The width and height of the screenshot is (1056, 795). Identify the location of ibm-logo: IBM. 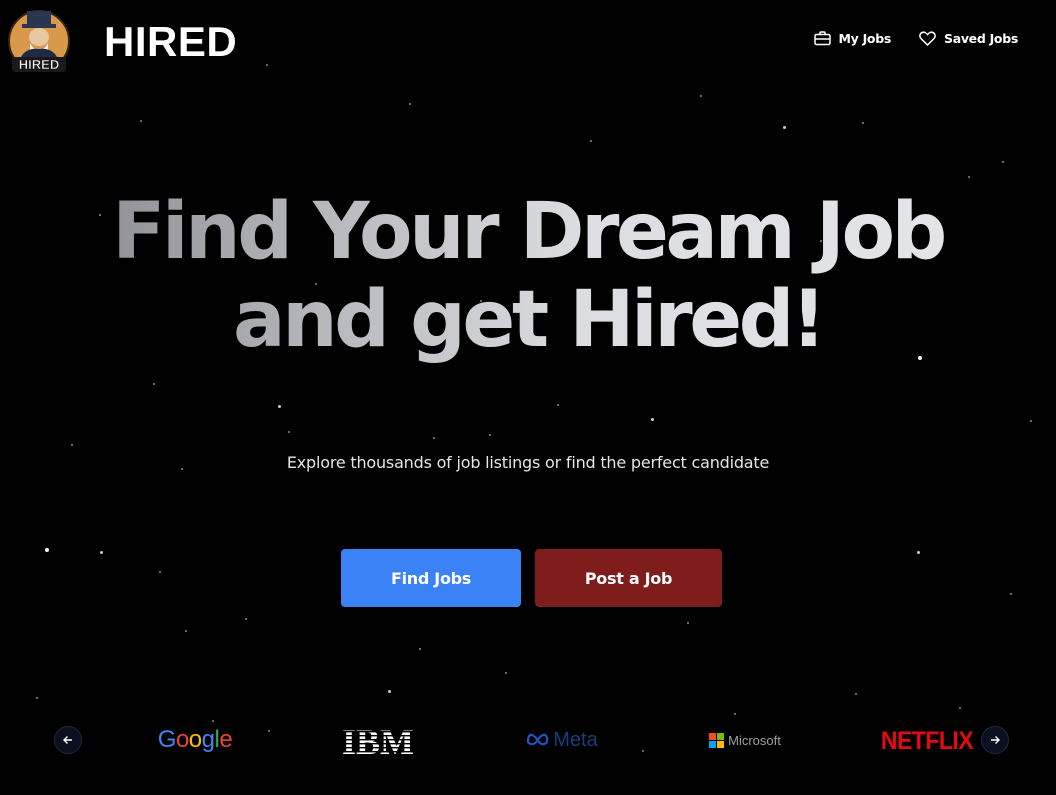
(378, 740).